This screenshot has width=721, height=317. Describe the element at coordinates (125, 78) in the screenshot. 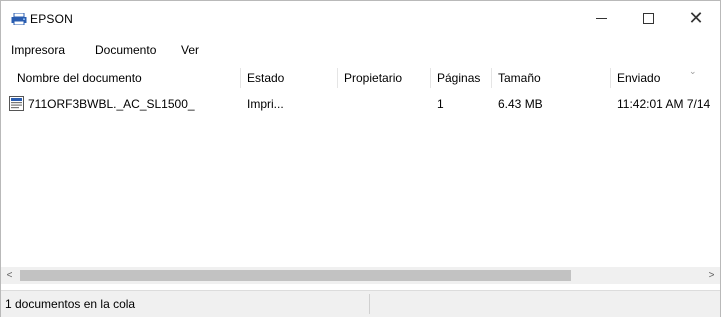

I see `column-header-name: Nombre del documento` at that location.